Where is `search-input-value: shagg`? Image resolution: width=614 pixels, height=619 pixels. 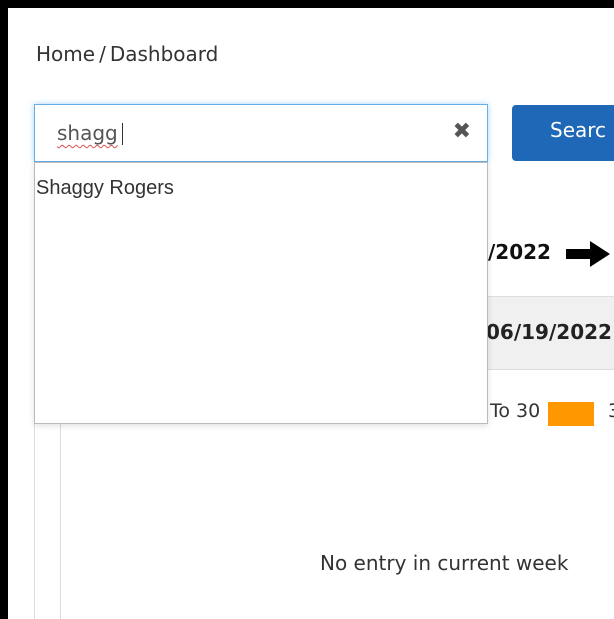 search-input-value: shagg is located at coordinates (87, 133).